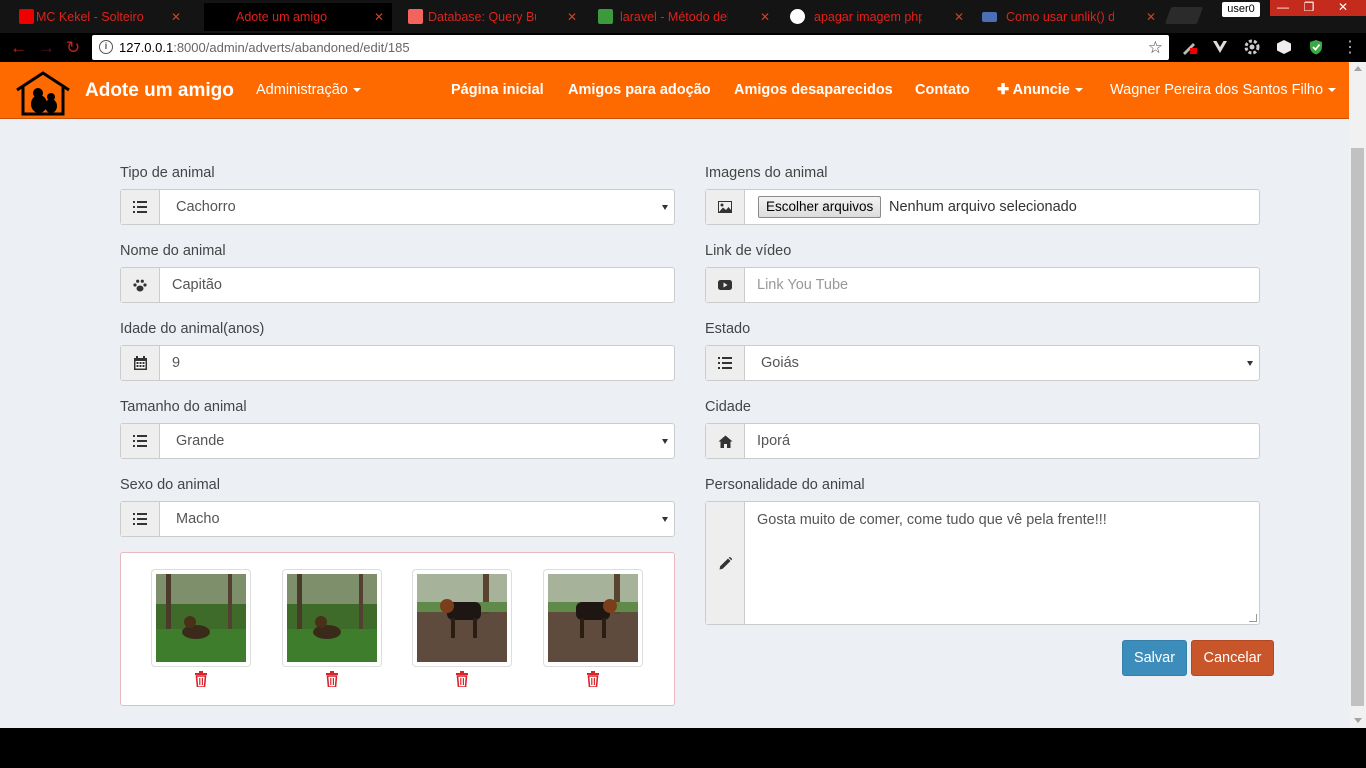  I want to click on city-field: Iporá, so click(982, 441).